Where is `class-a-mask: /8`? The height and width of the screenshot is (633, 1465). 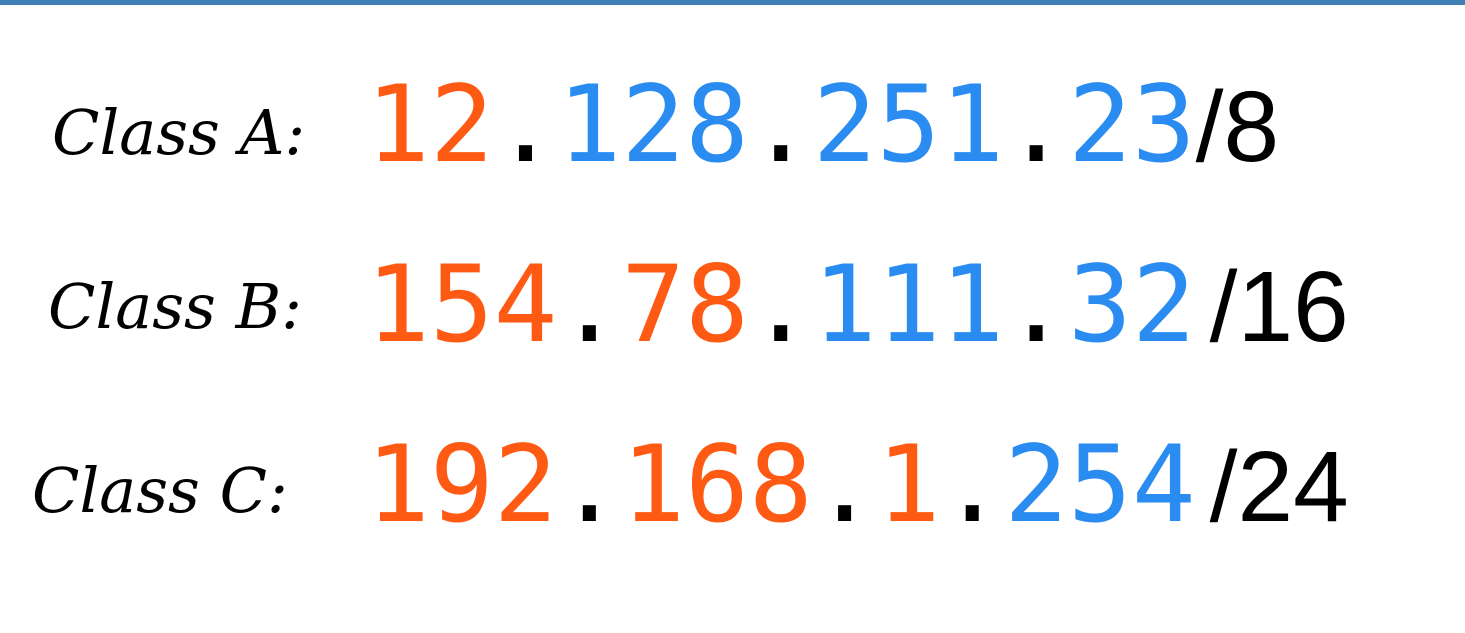
class-a-mask: /8 is located at coordinates (1237, 127).